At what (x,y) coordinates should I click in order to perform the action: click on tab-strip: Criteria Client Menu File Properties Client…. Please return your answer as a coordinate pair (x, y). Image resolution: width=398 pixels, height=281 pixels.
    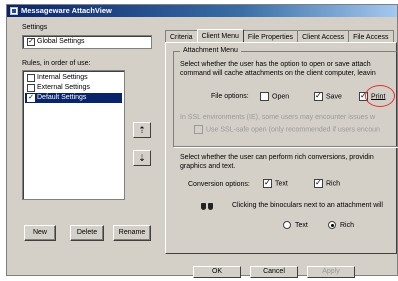
    Looking at the image, I should click on (280, 35).